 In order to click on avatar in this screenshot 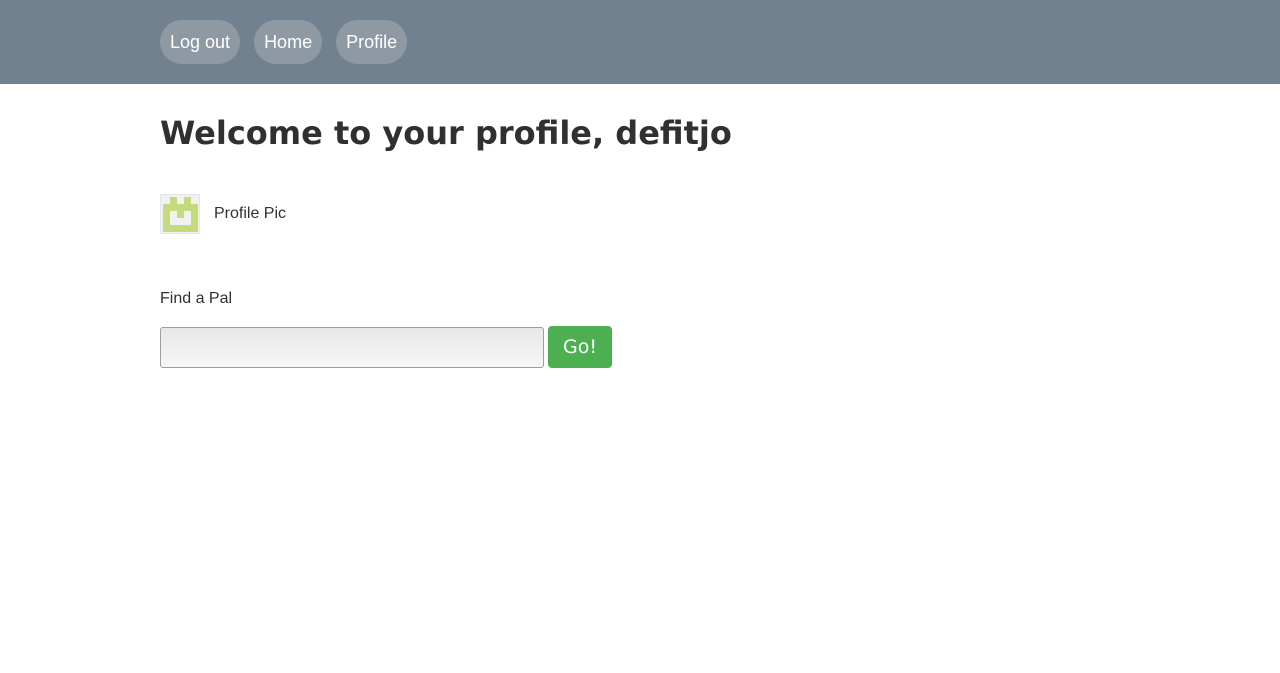, I will do `click(180, 214)`.